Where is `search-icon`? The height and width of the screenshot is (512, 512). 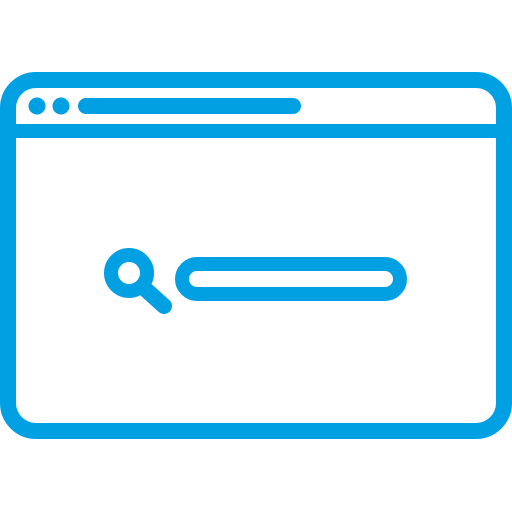 search-icon is located at coordinates (138, 281).